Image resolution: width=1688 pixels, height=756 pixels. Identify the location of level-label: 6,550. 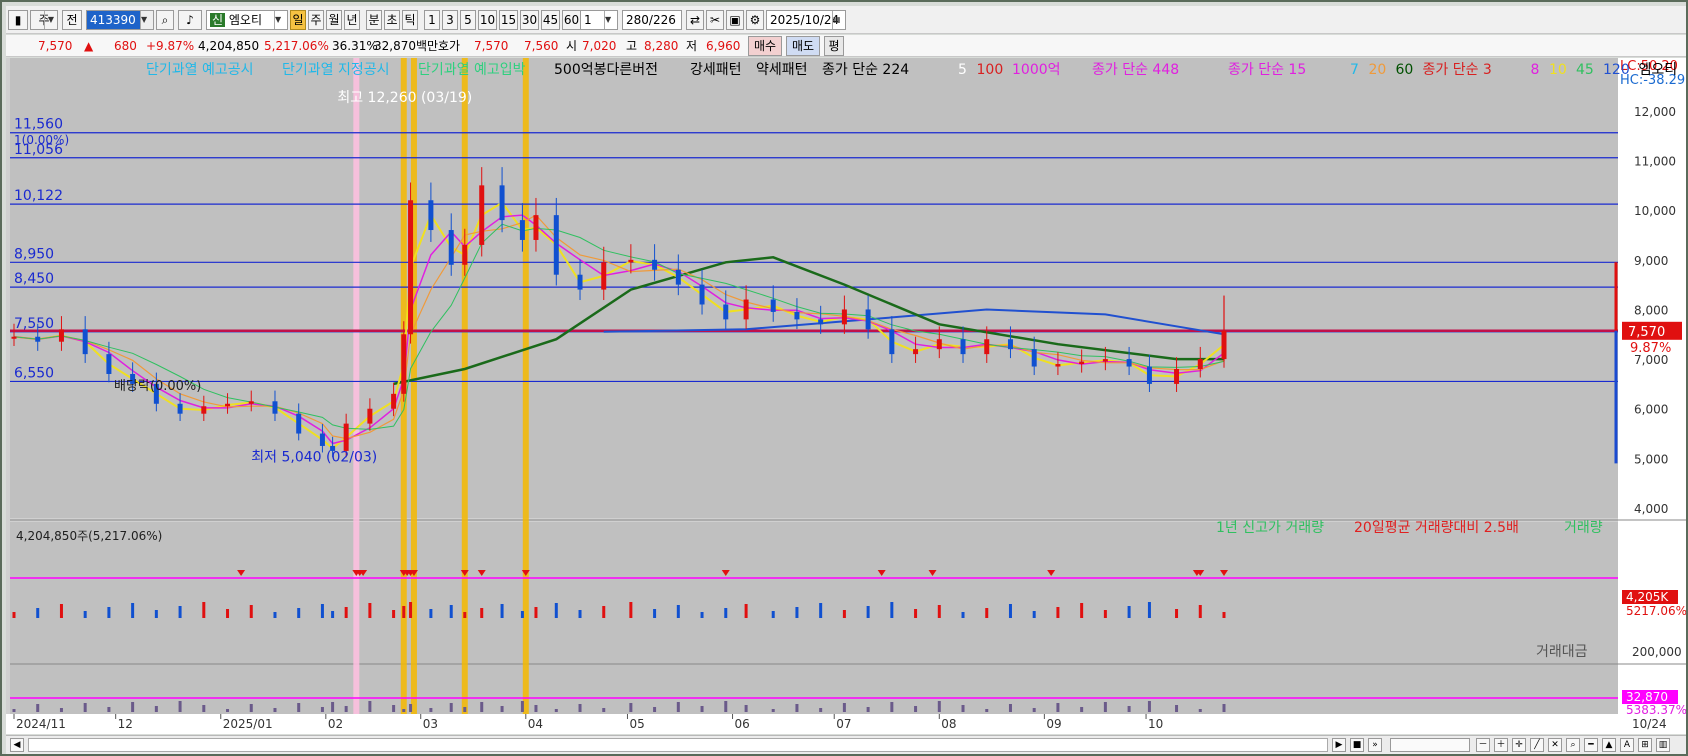
(34, 373).